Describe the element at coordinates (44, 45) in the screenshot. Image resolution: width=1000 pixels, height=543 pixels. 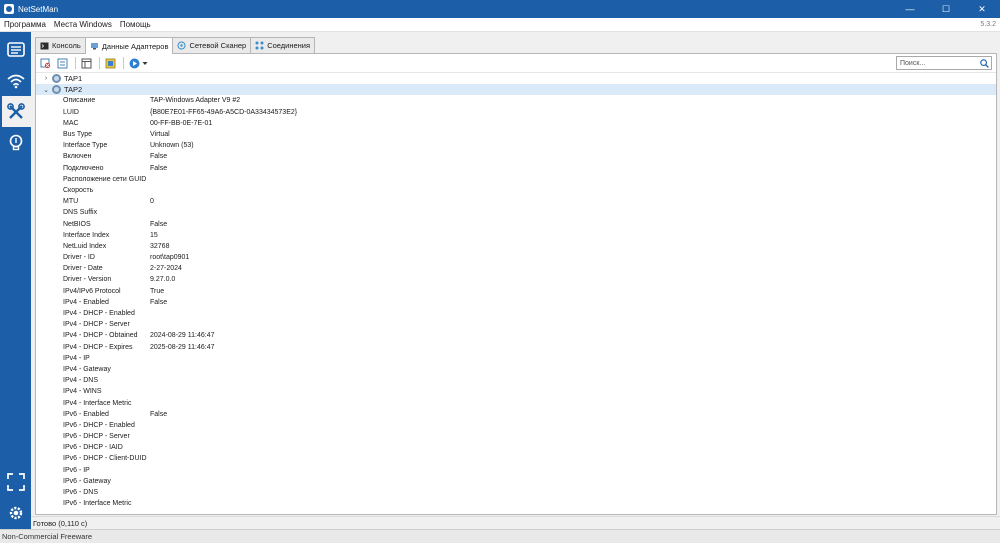
I see `console-icon` at that location.